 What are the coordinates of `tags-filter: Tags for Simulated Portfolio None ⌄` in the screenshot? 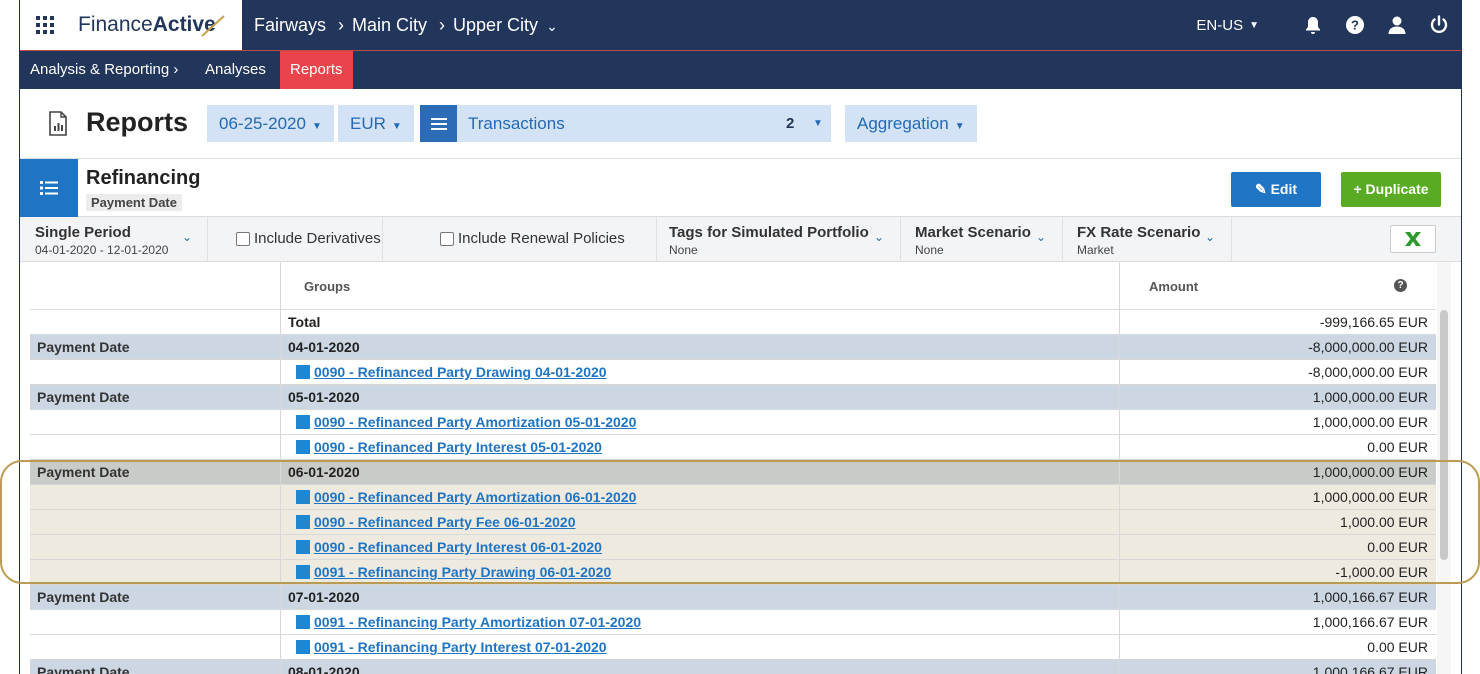 It's located at (779, 239).